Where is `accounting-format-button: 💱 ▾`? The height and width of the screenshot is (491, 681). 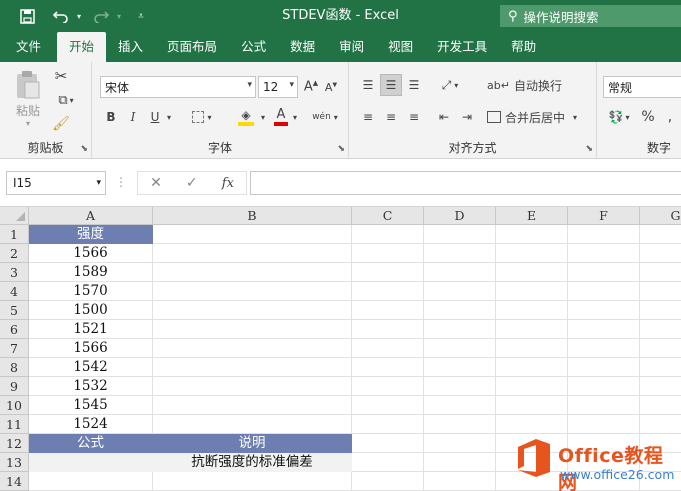 accounting-format-button: 💱 ▾ is located at coordinates (619, 117).